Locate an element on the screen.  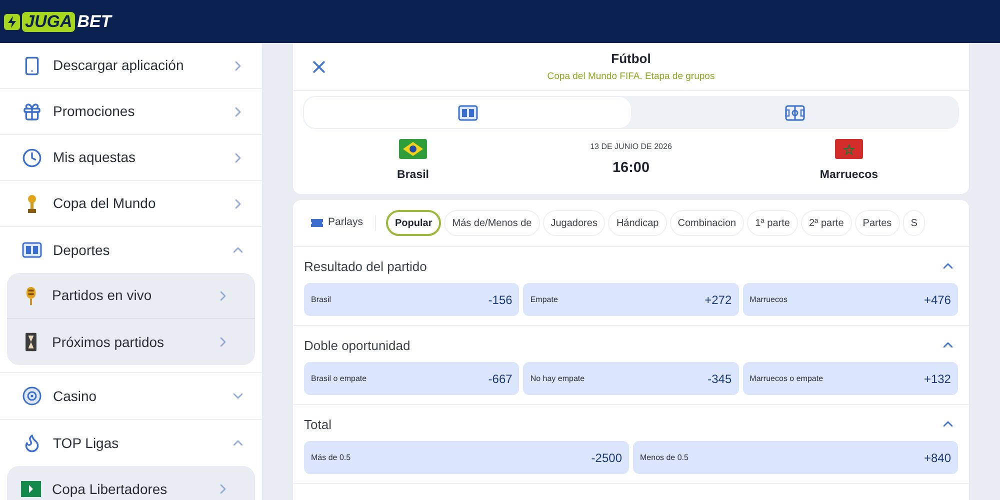
sidebar-item-label: Mis aquestas is located at coordinates (94, 157).